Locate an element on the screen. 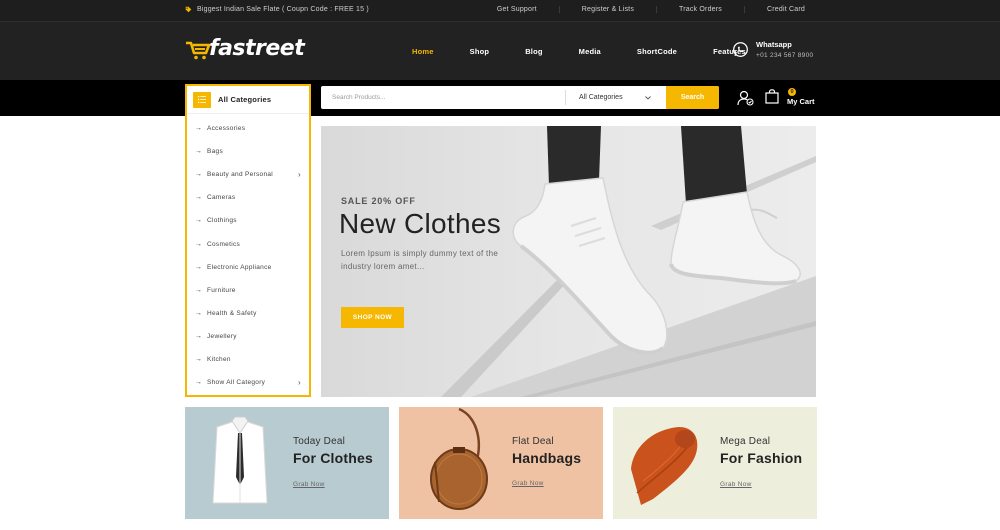  search-form: All Categories Search is located at coordinates (520, 97).